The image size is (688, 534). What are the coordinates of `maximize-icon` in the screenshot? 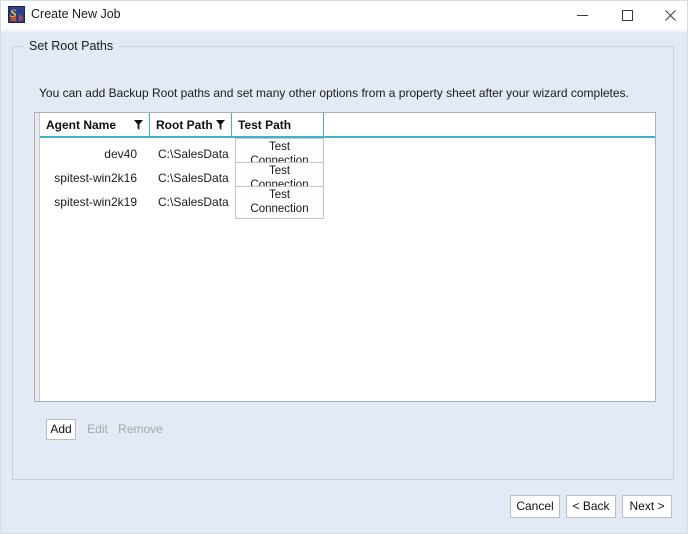 It's located at (627, 15).